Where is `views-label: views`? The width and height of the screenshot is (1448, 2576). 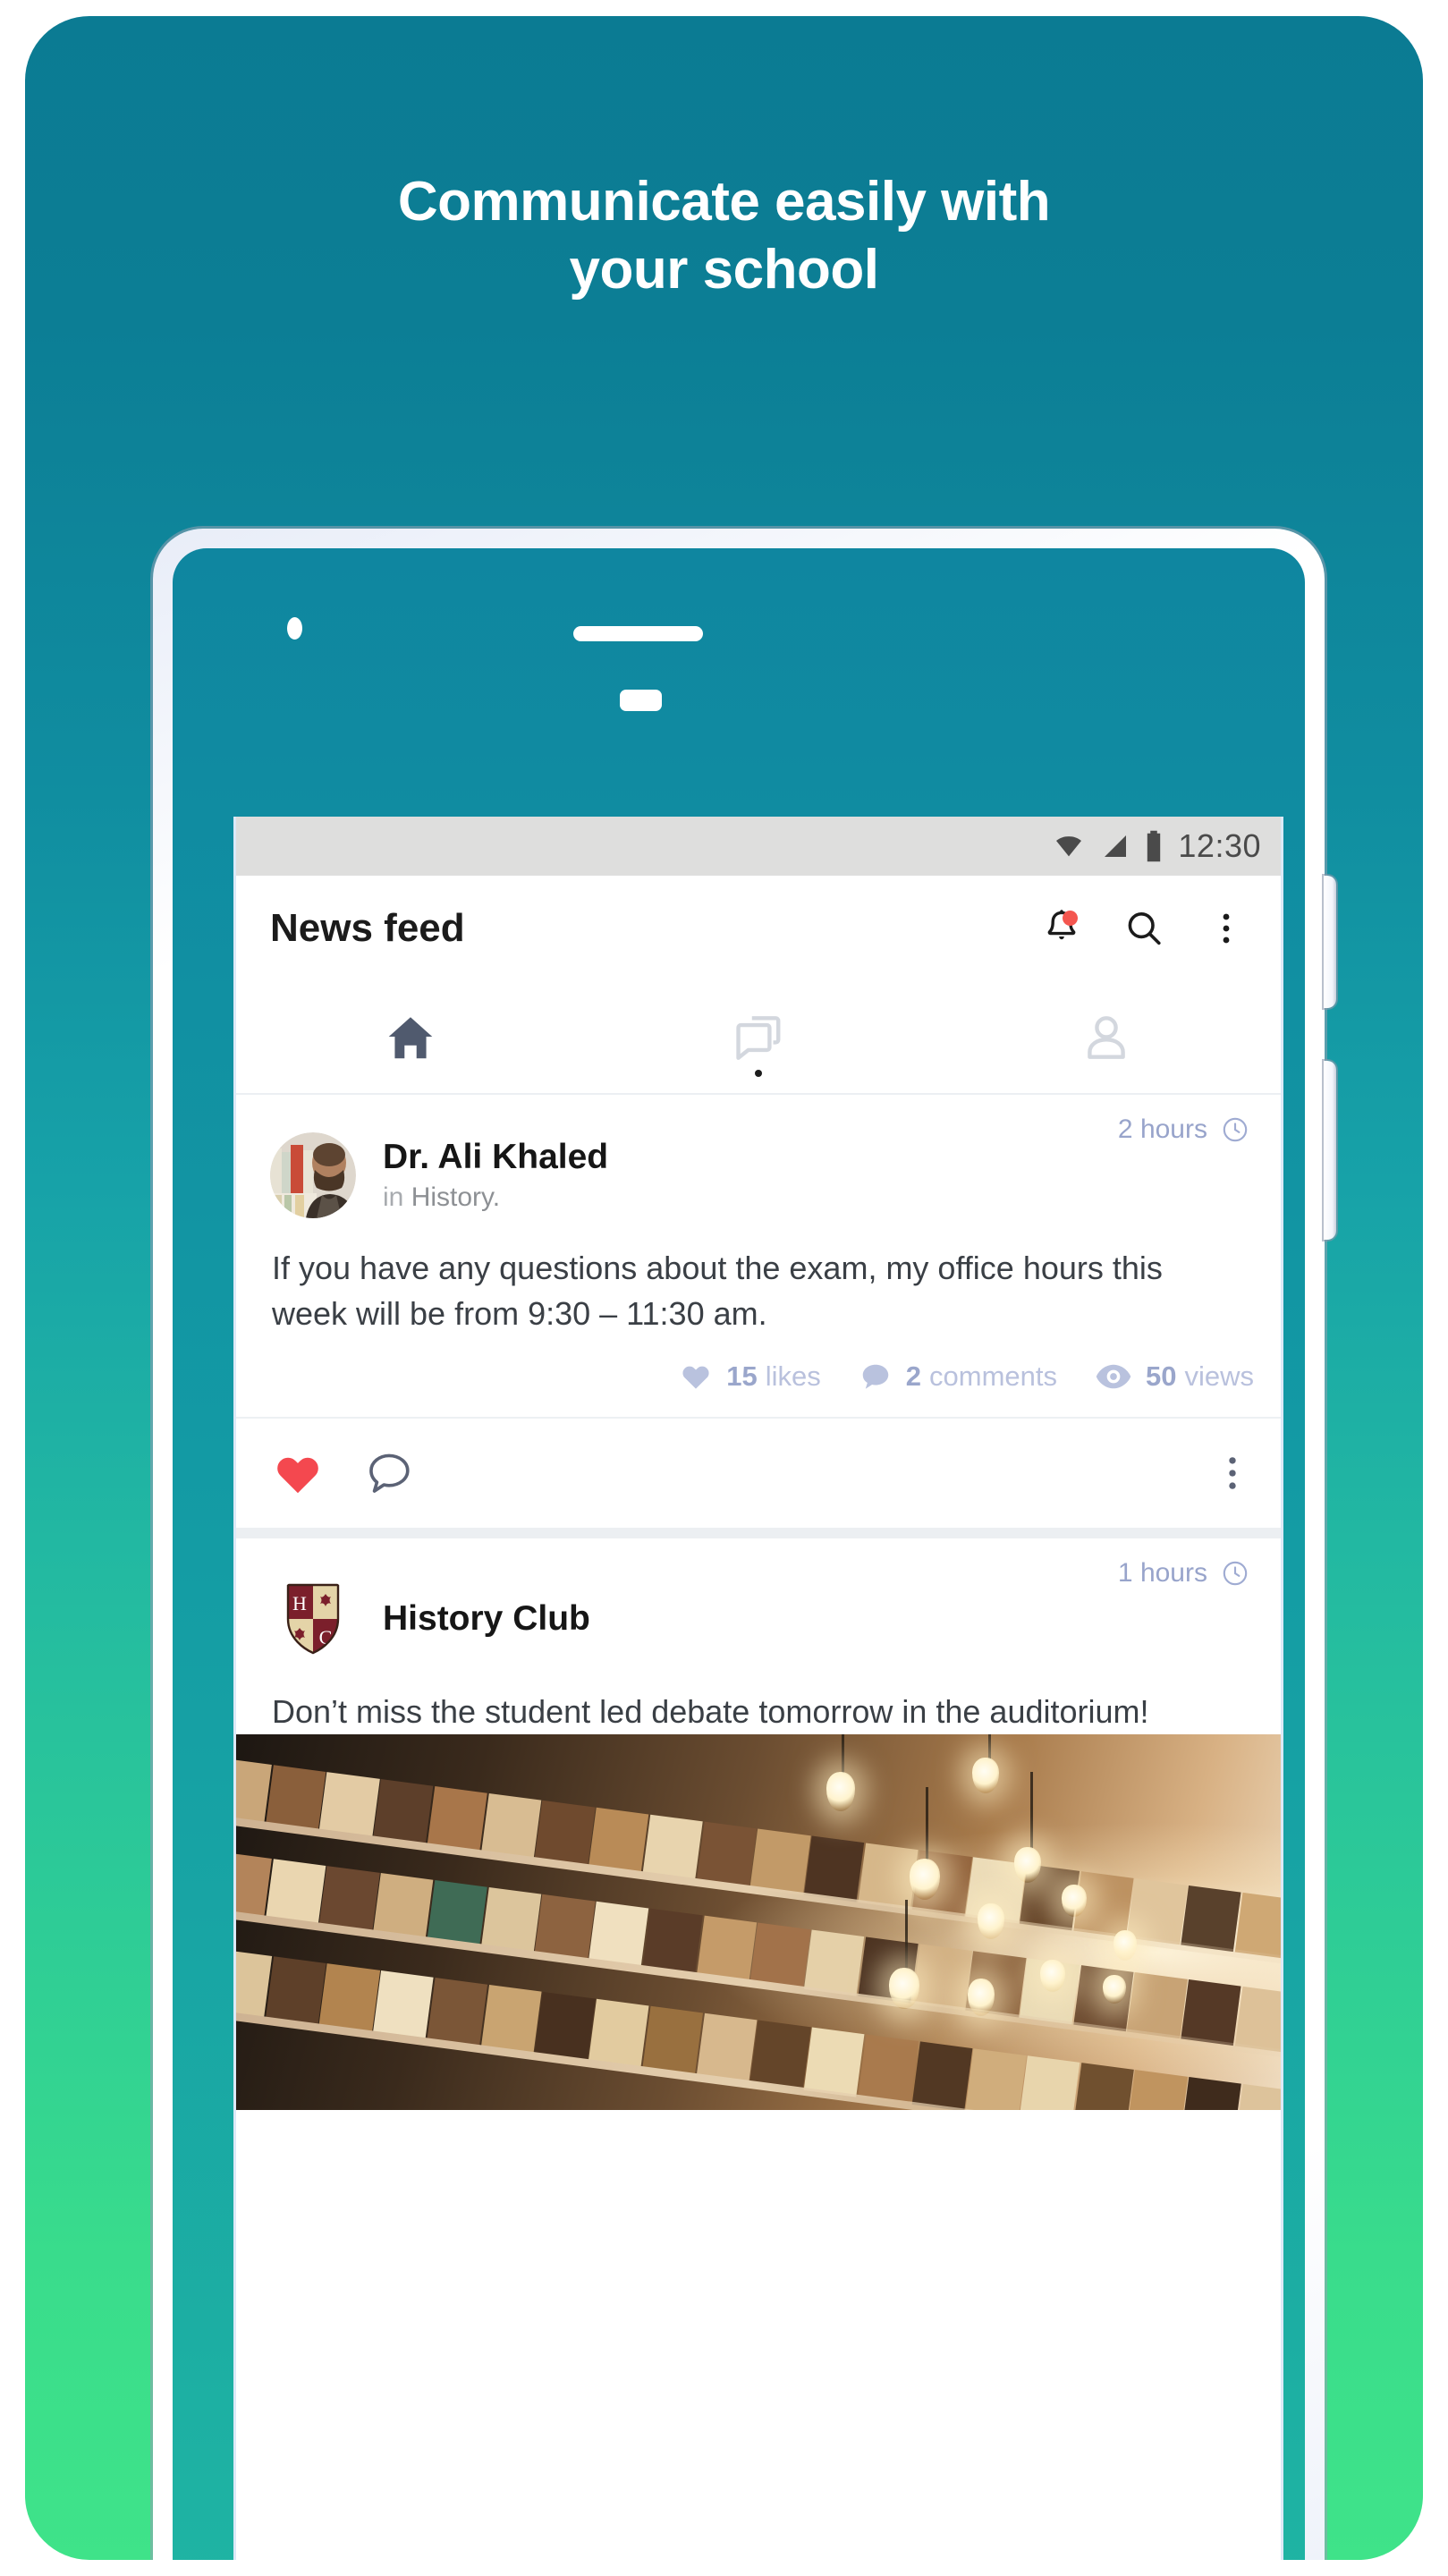
views-label: views is located at coordinates (1219, 1376).